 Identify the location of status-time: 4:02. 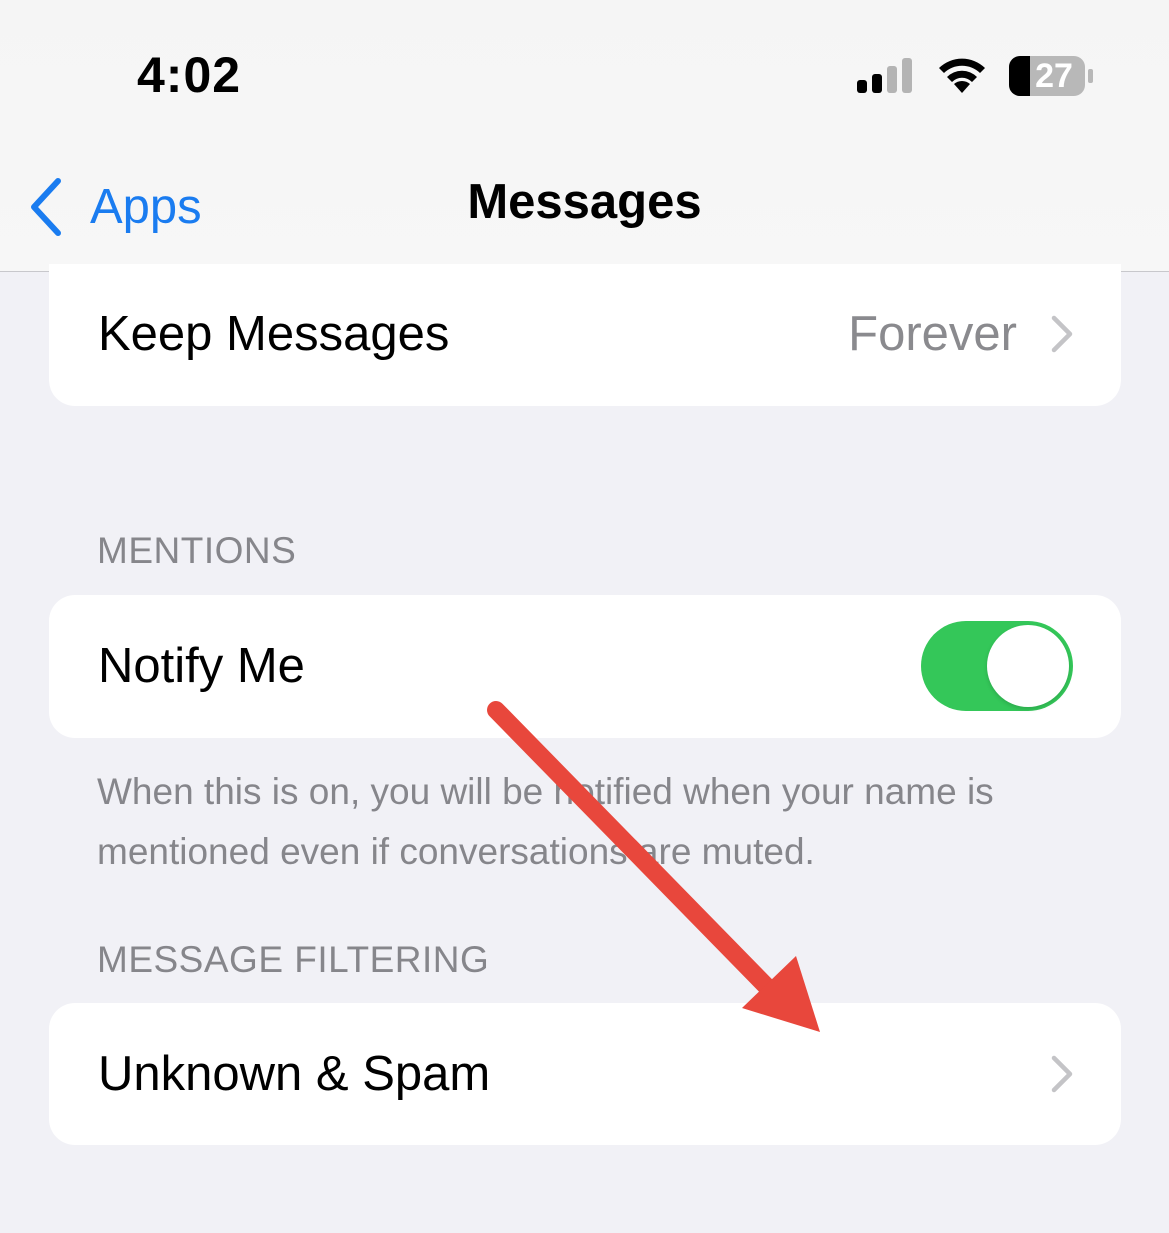
(189, 75).